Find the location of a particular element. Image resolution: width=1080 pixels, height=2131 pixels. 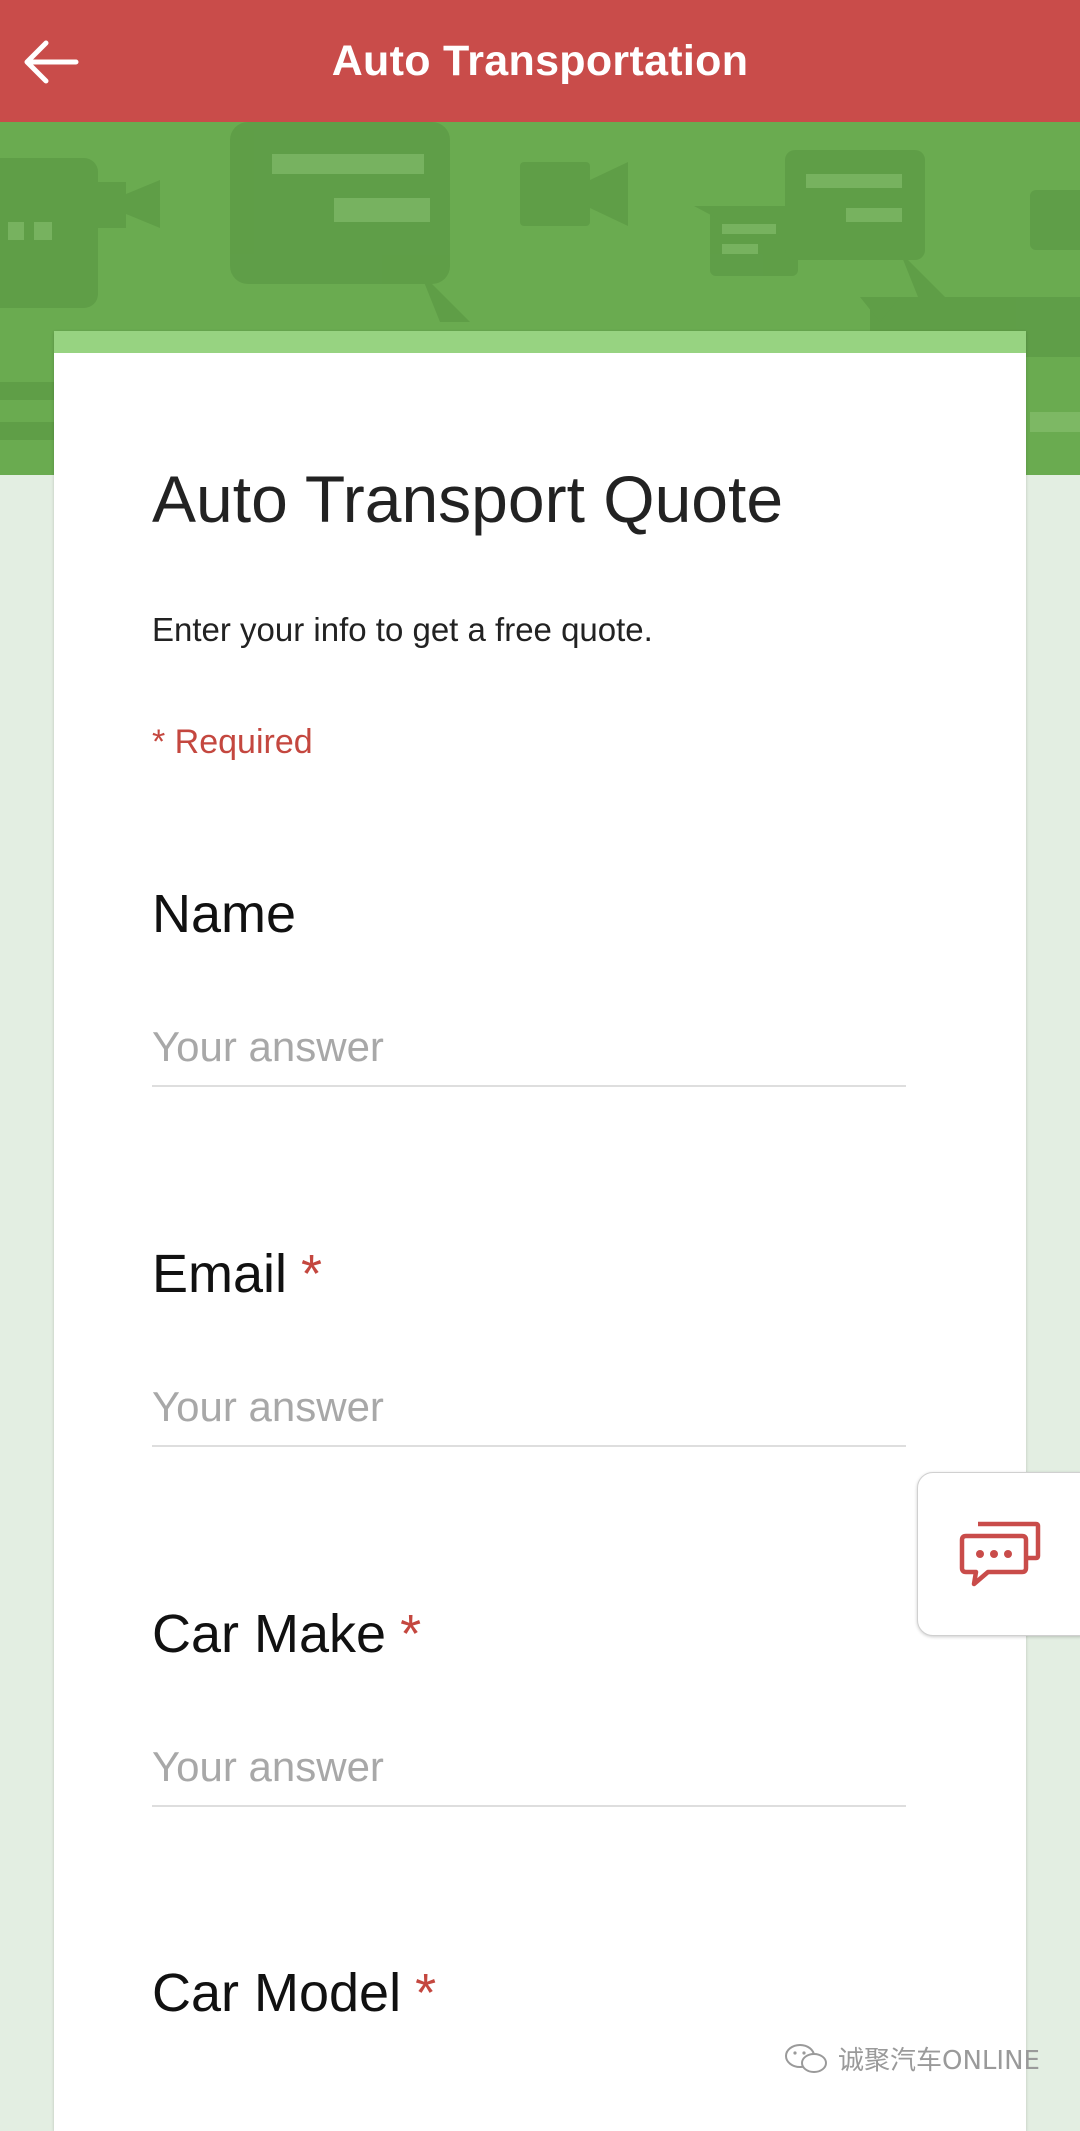

chat-button is located at coordinates (998, 1554).